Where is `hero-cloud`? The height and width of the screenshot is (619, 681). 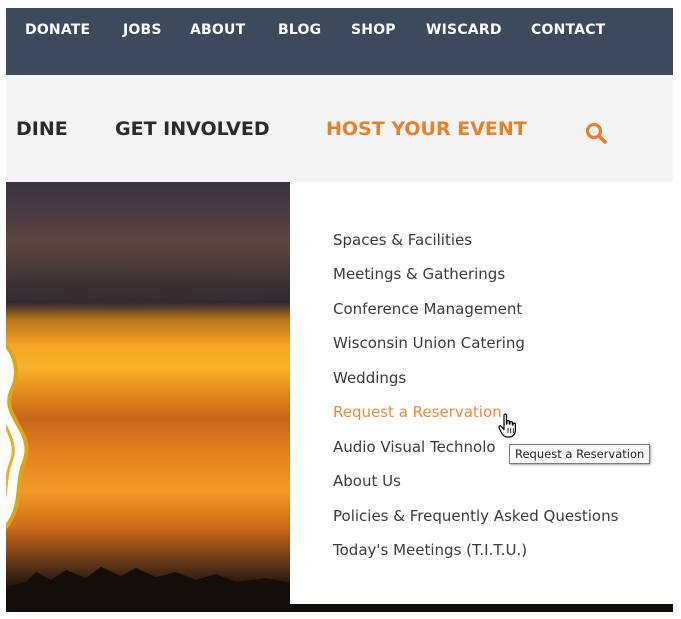 hero-cloud is located at coordinates (156, 292).